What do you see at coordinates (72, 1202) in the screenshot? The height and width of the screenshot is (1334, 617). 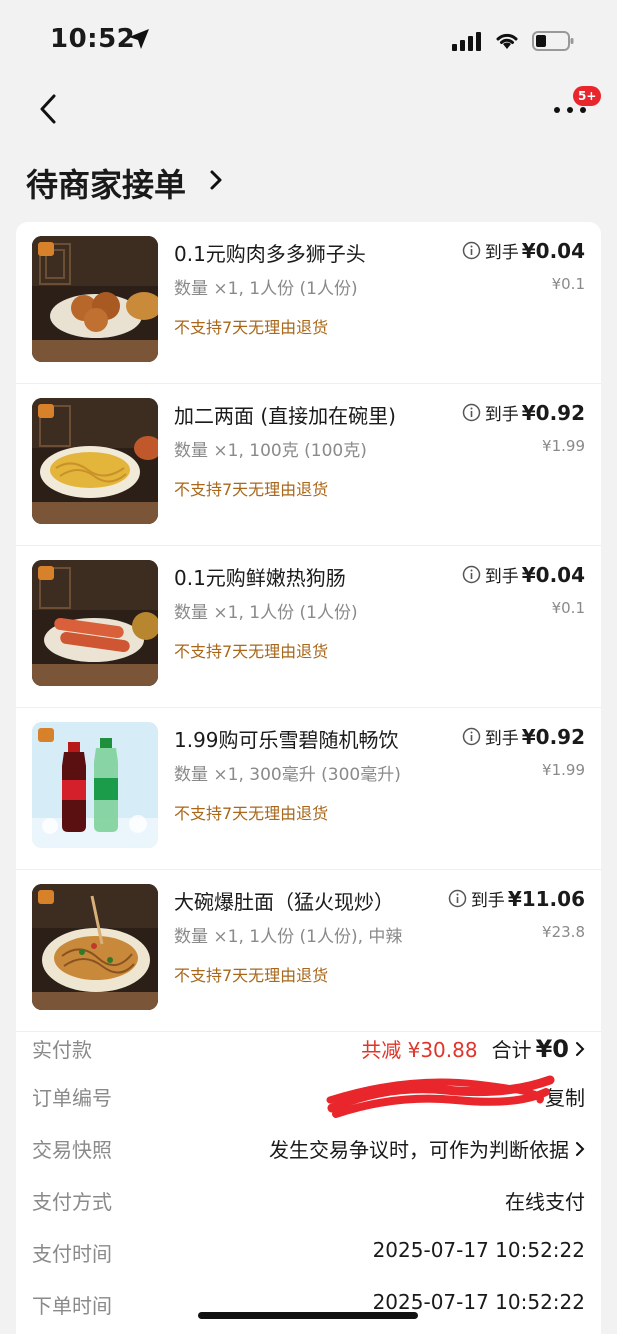 I see `payment-method-label: 支付方式` at bounding box center [72, 1202].